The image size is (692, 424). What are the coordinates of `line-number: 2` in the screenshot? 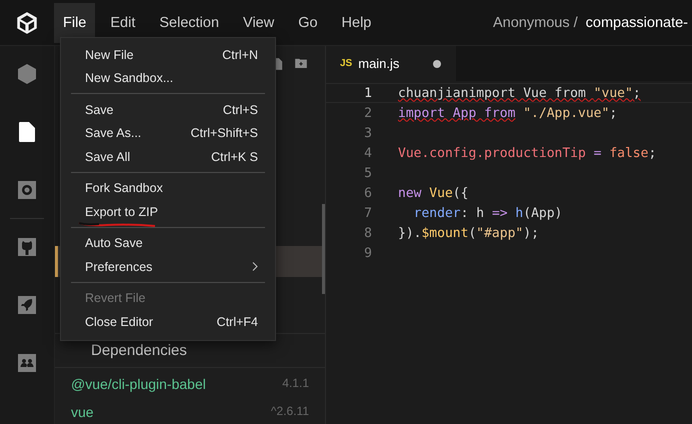 It's located at (368, 113).